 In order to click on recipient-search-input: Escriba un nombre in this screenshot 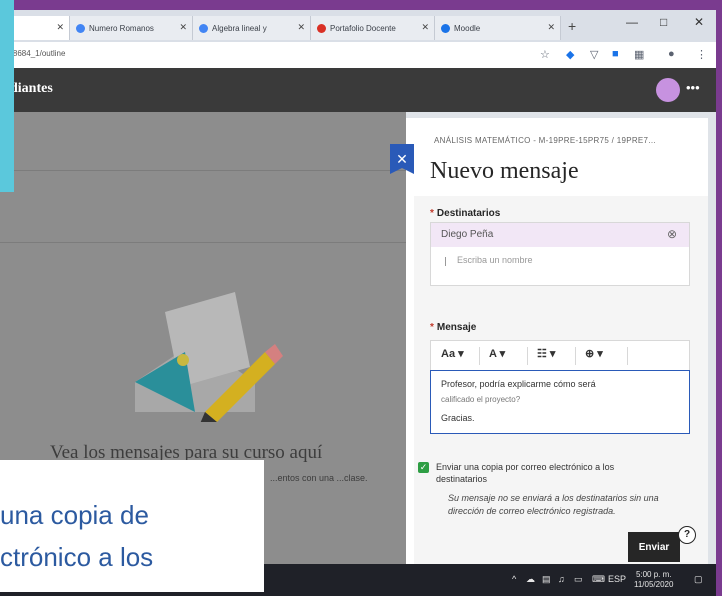, I will do `click(489, 260)`.